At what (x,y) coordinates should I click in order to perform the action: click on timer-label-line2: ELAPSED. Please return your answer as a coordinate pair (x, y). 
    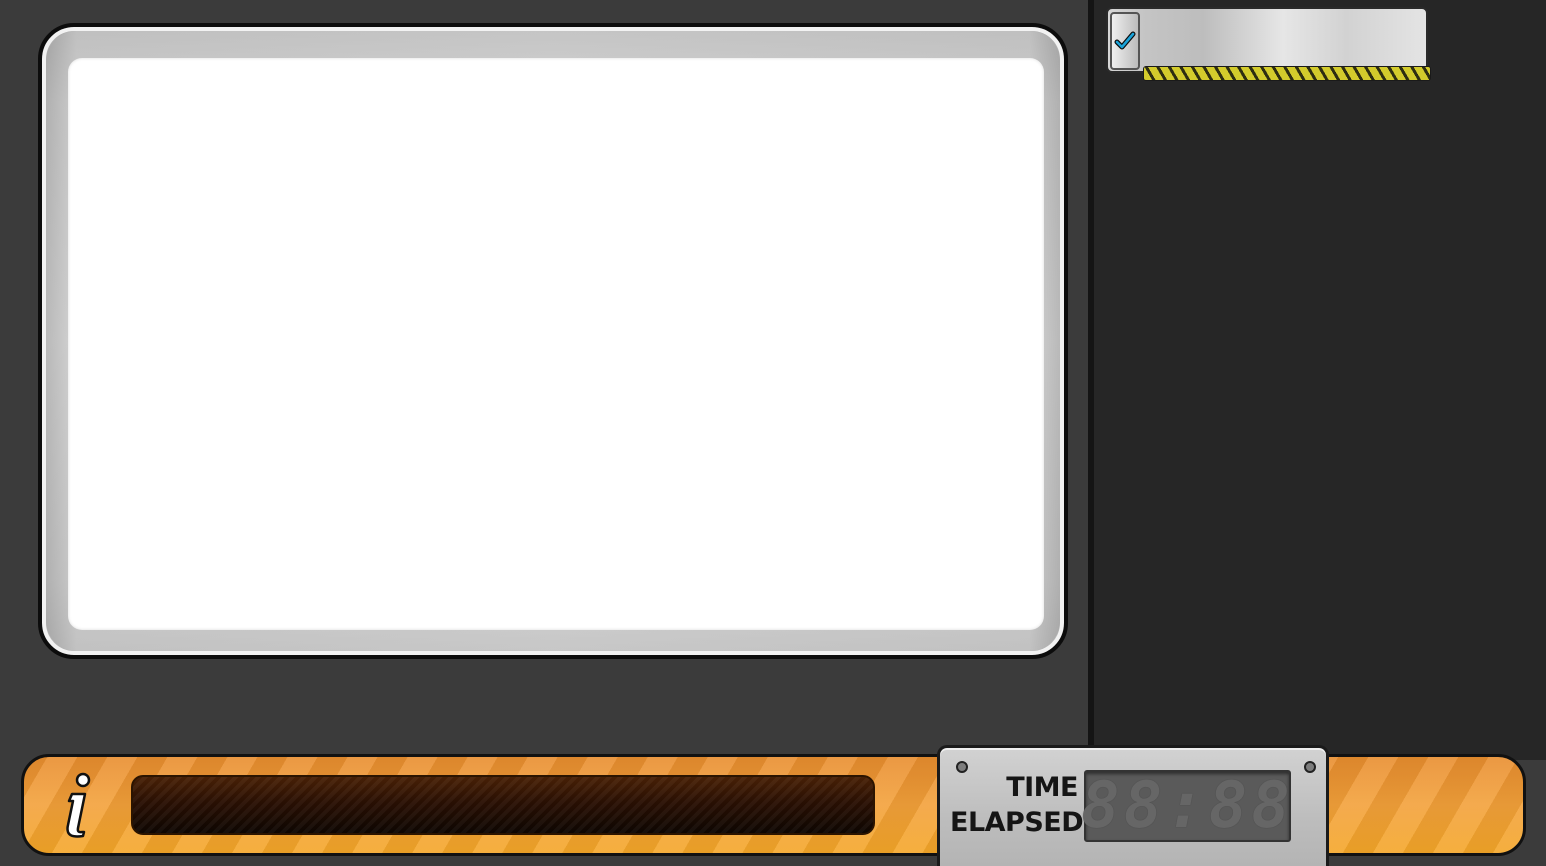
    Looking at the image, I should click on (1017, 822).